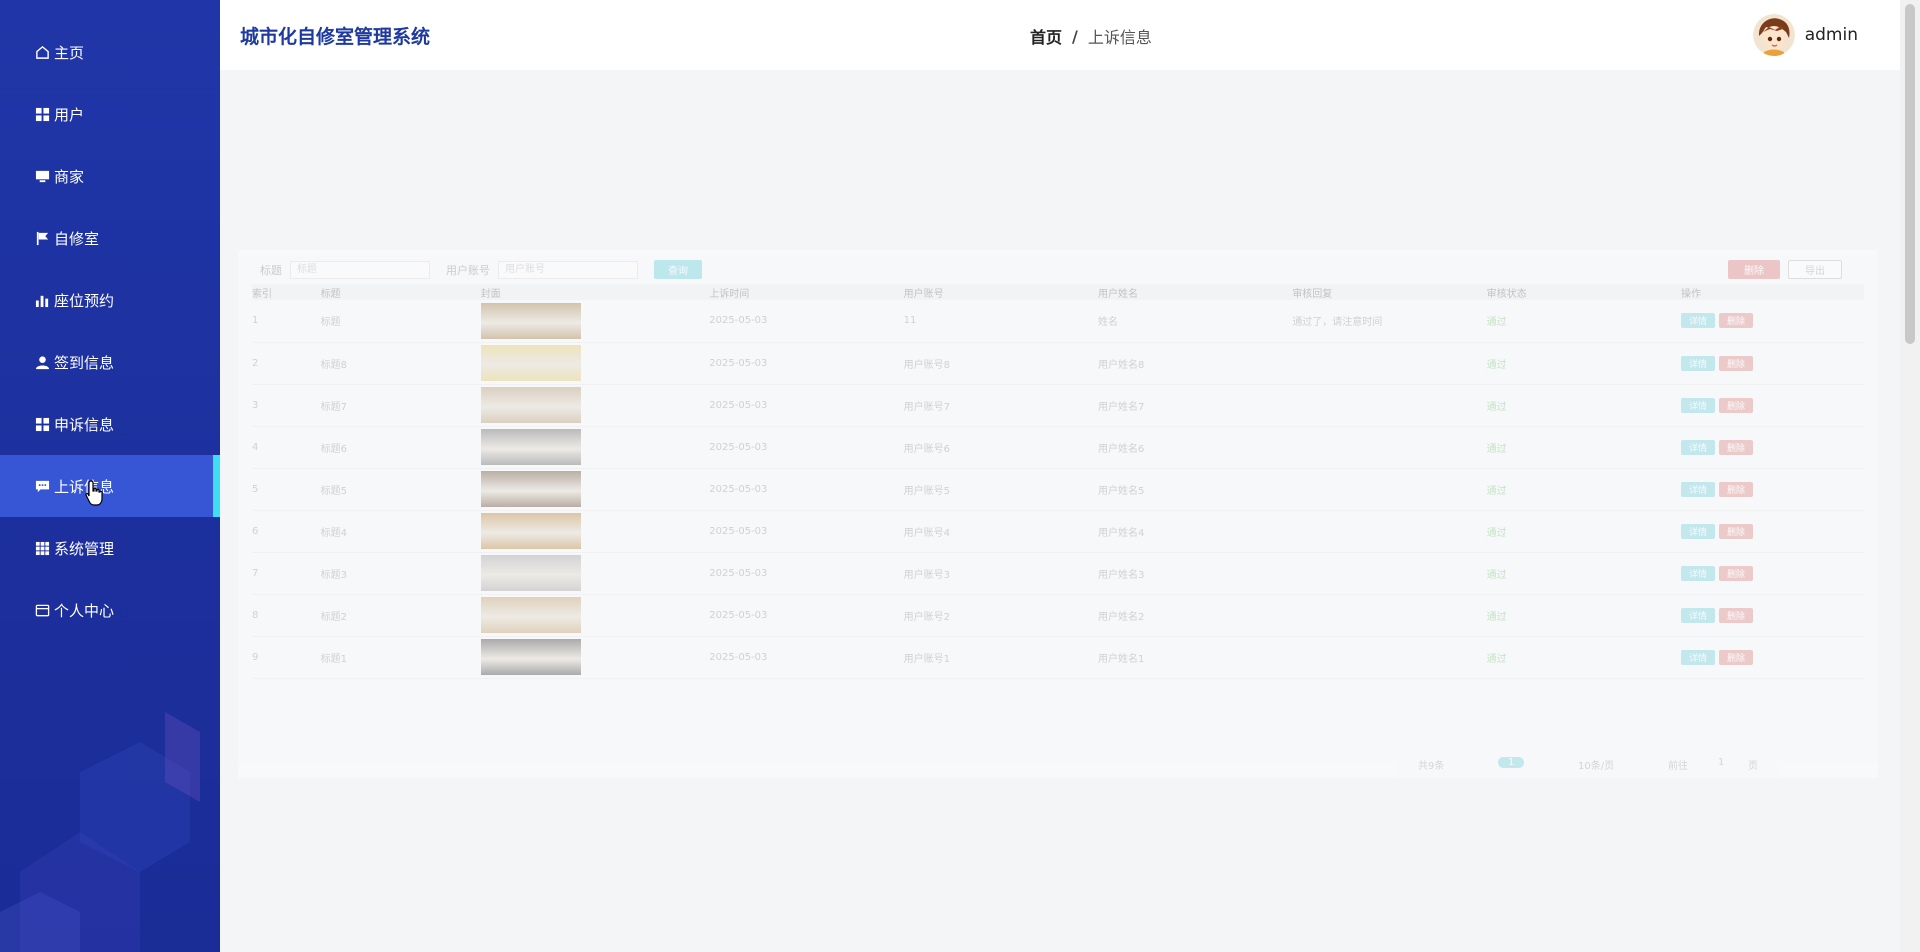 The image size is (1920, 952). Describe the element at coordinates (1058, 447) in the screenshot. I see `table-row: 4 标题6 2025-05-03 用户账号6 用户姓名6 通过 详情 删除` at that location.